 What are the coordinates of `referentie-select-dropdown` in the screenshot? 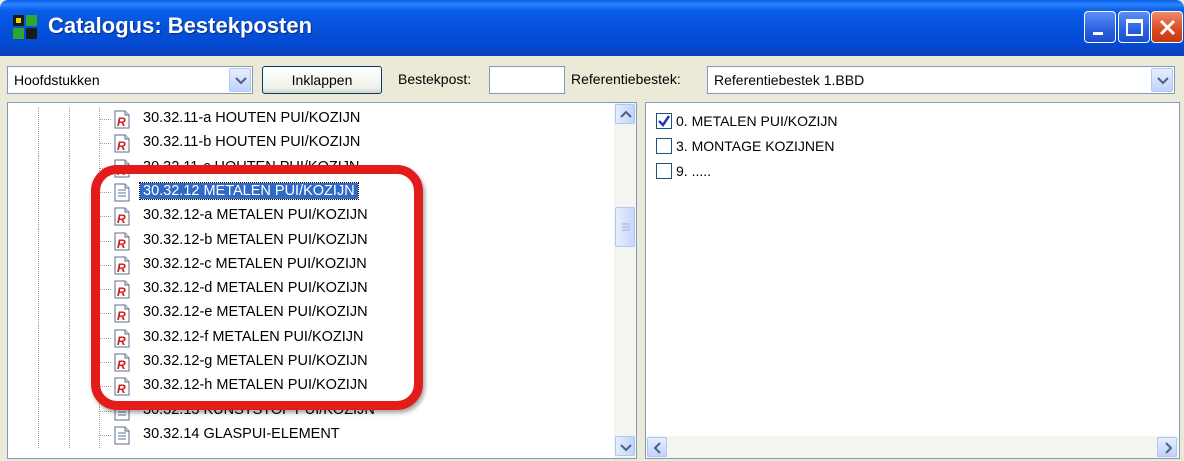 It's located at (1162, 80).